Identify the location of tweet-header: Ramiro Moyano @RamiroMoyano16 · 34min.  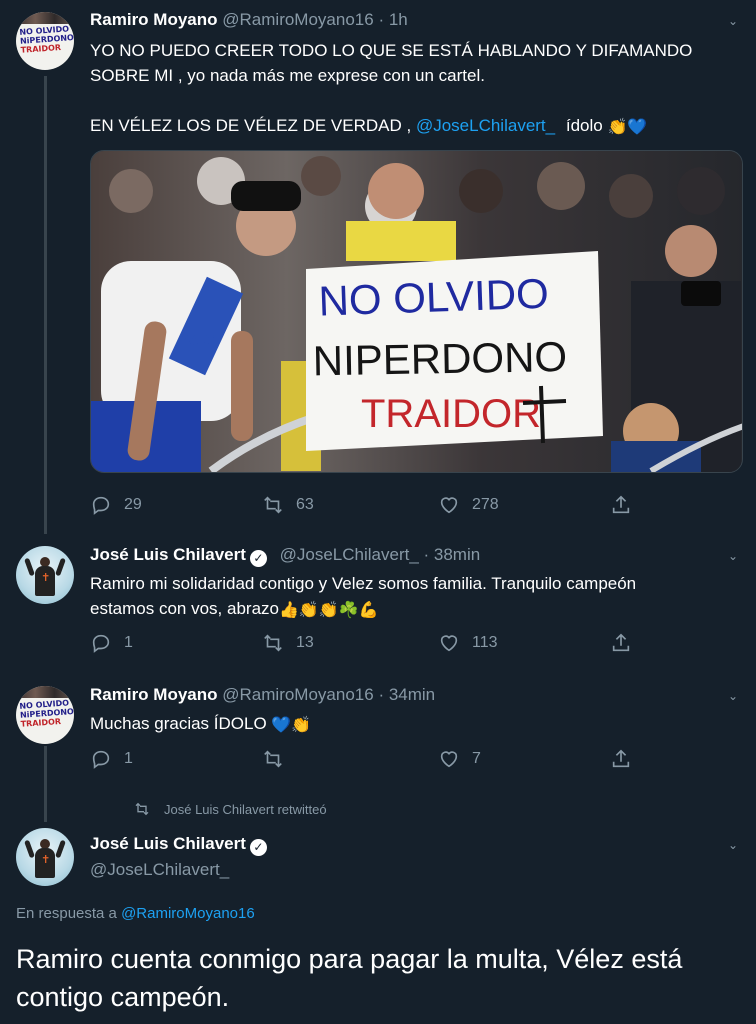
(262, 695).